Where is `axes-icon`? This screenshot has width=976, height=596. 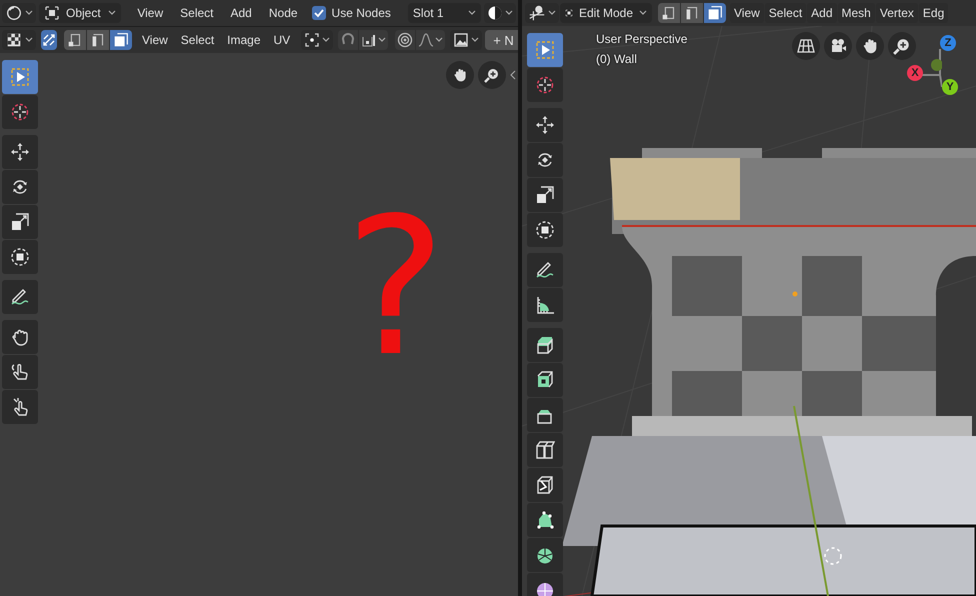 axes-icon is located at coordinates (537, 13).